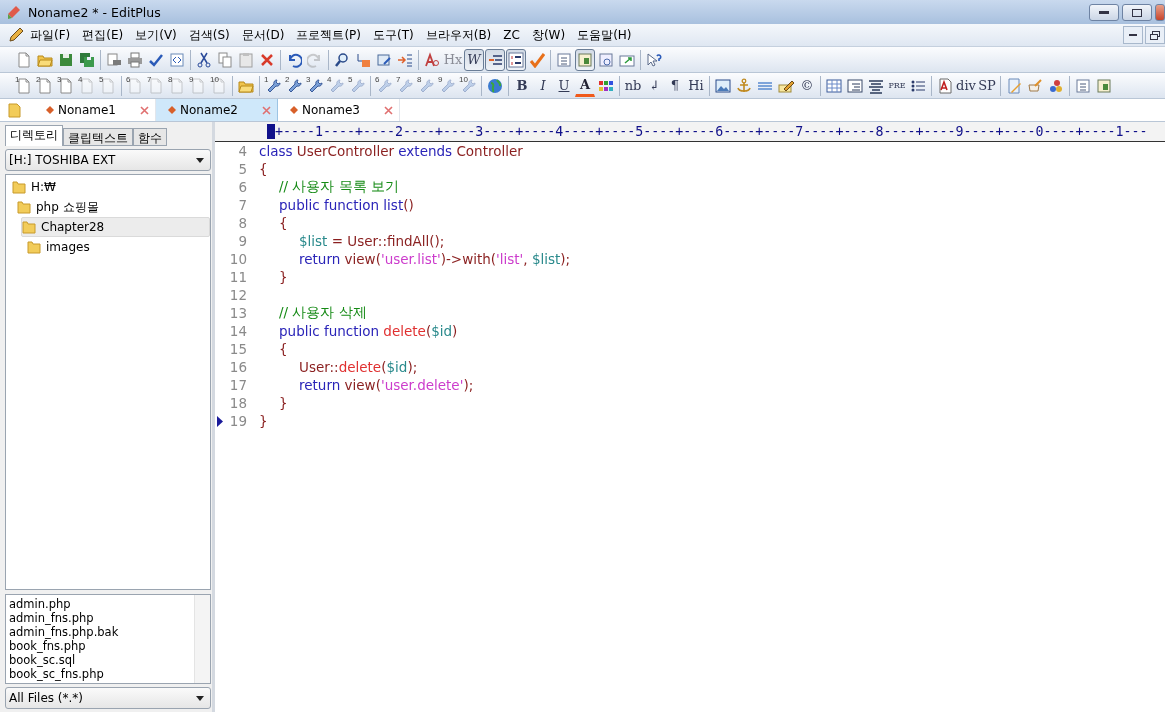  I want to click on scrollbar, so click(202, 639).